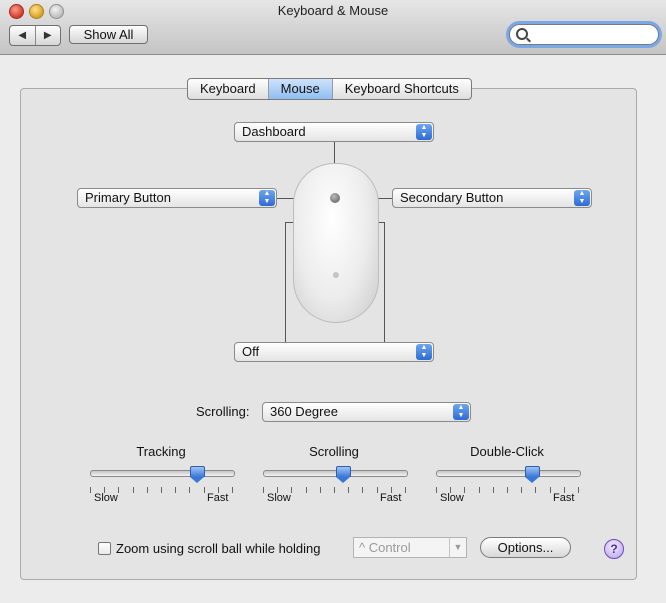 This screenshot has height=603, width=666. Describe the element at coordinates (108, 34) in the screenshot. I see `show-all-button: Show All` at that location.